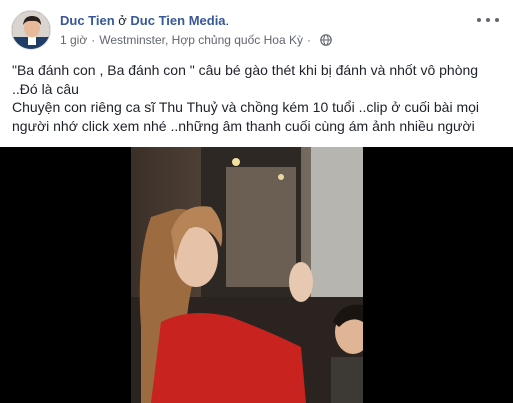 This screenshot has height=403, width=513. I want to click on post-text-line: ..Đó là câu, so click(45, 88).